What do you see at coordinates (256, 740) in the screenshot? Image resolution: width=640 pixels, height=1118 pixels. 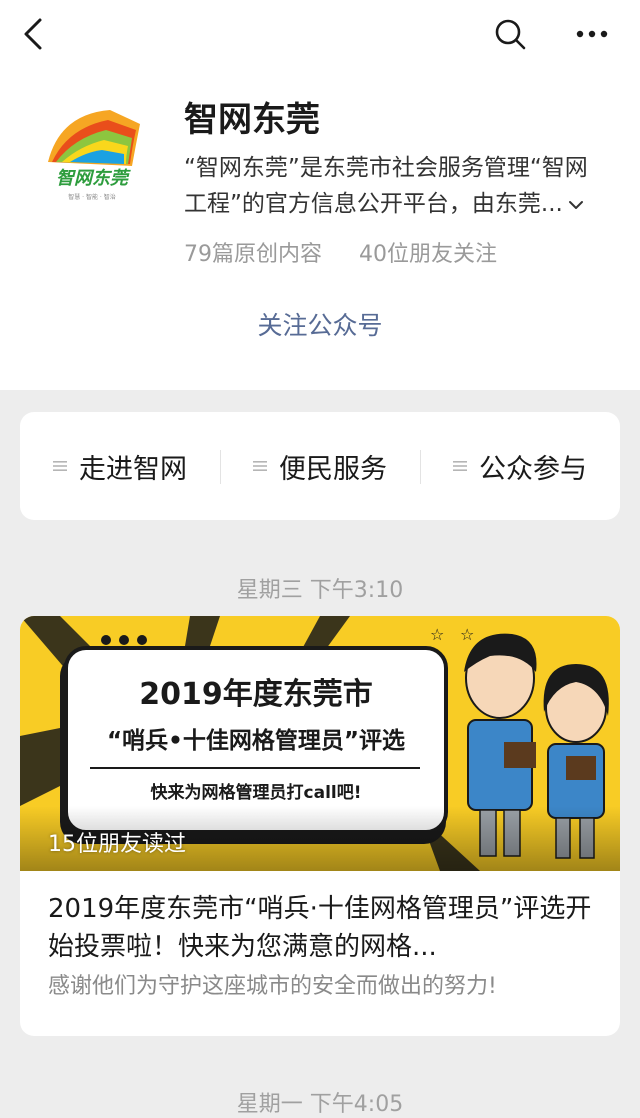 I see `cover-subtitle: “哨兵•十佳网格管理员”评选` at bounding box center [256, 740].